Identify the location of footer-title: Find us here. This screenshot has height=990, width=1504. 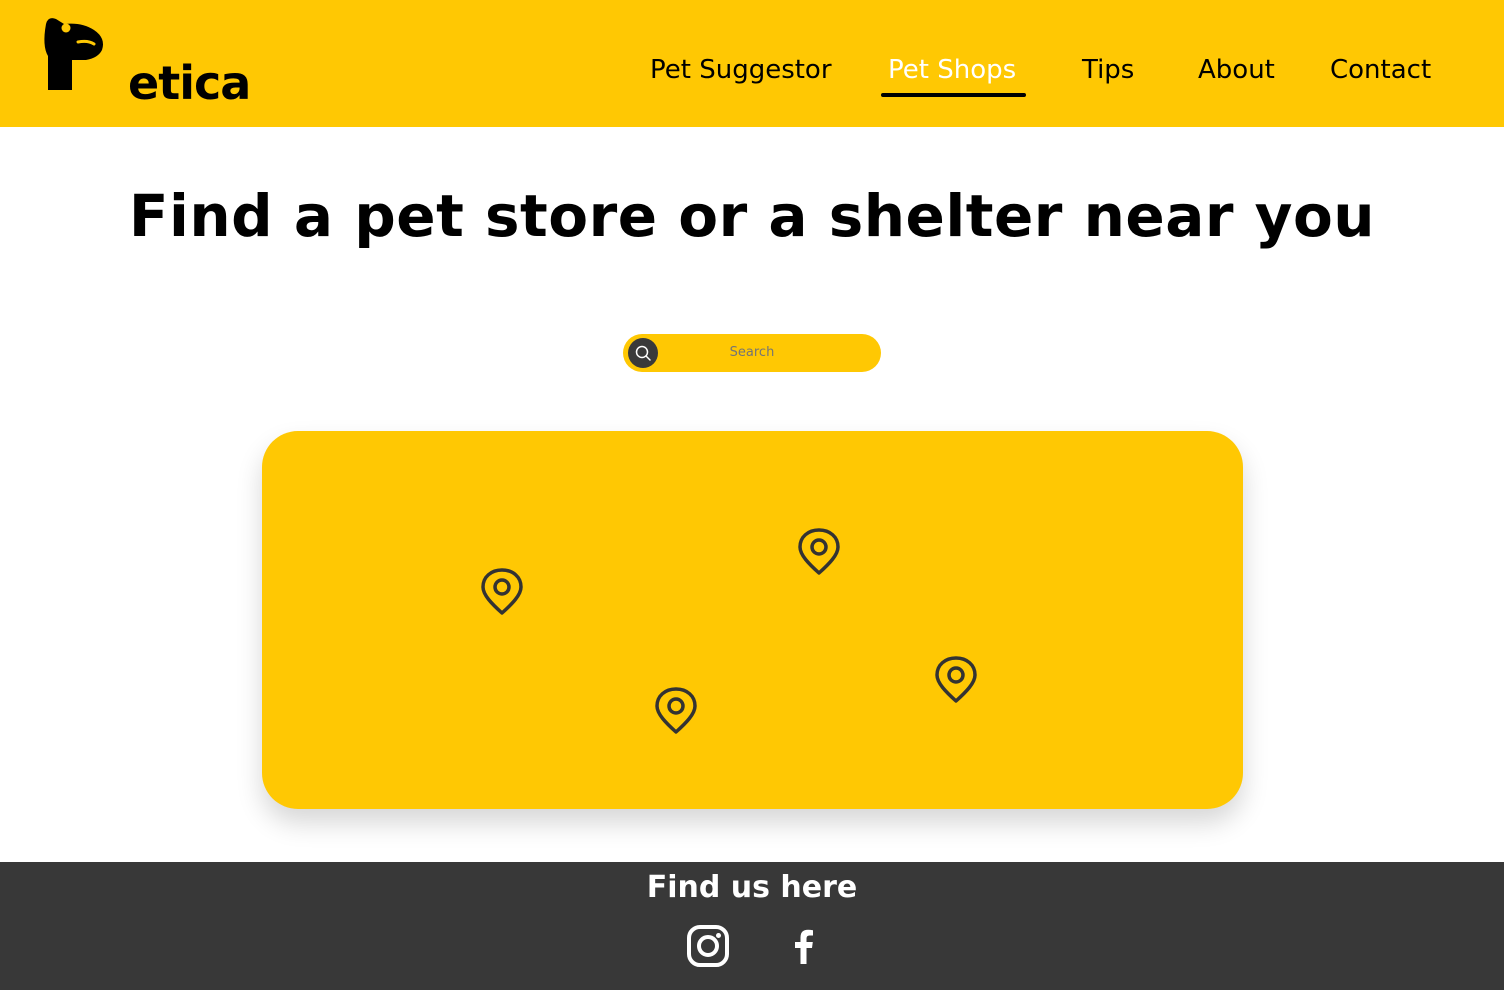
(752, 887).